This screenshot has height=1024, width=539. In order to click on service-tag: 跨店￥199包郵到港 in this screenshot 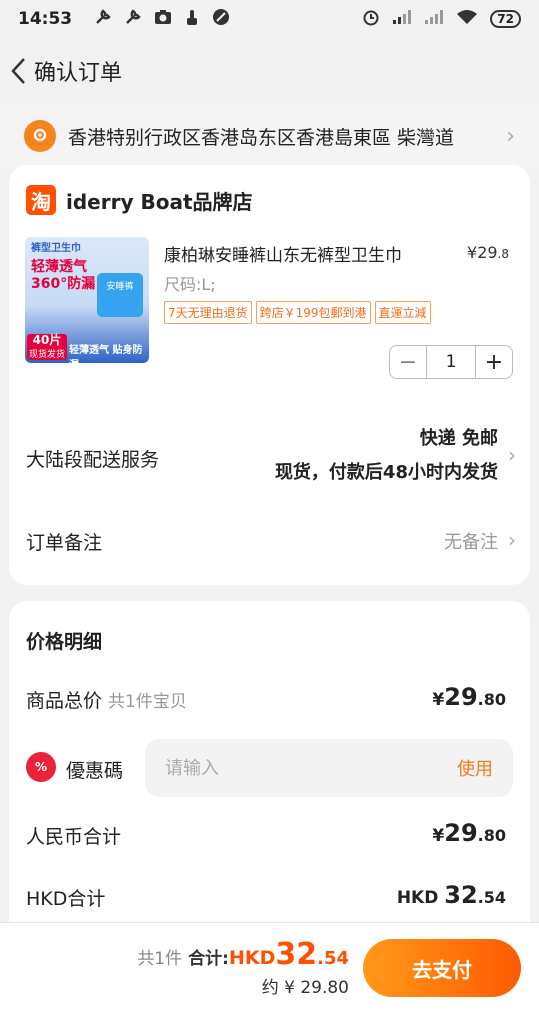, I will do `click(313, 312)`.